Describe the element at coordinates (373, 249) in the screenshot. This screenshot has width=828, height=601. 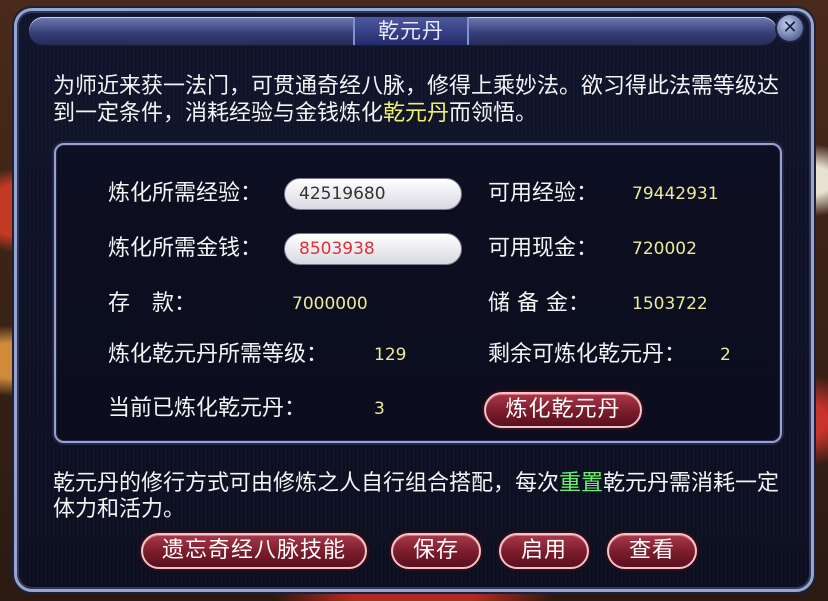
I see `required-money-field: 8503938` at that location.